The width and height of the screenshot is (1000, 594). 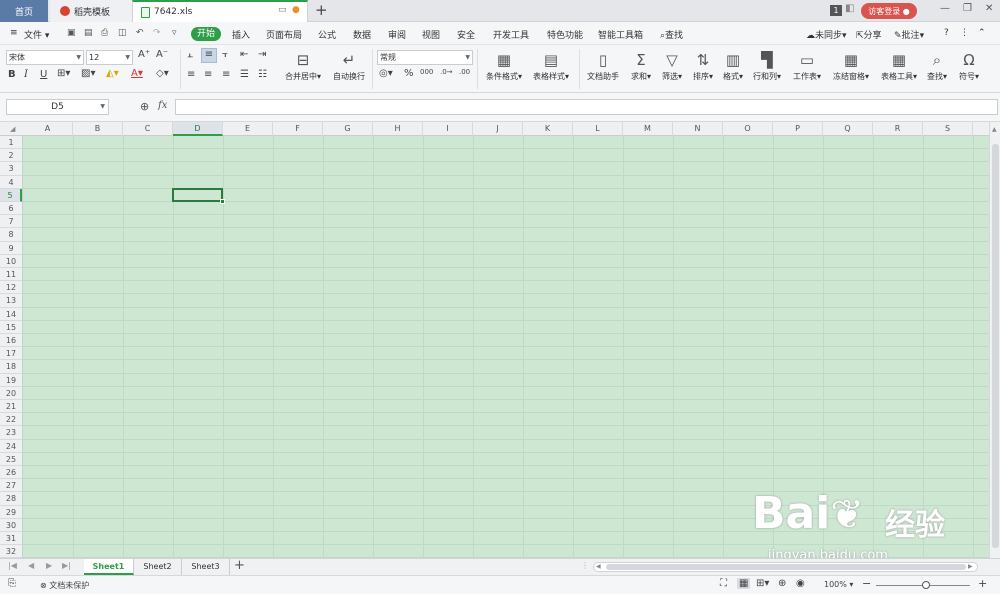 I want to click on horizontal-scroll-thumb, so click(x=786, y=567).